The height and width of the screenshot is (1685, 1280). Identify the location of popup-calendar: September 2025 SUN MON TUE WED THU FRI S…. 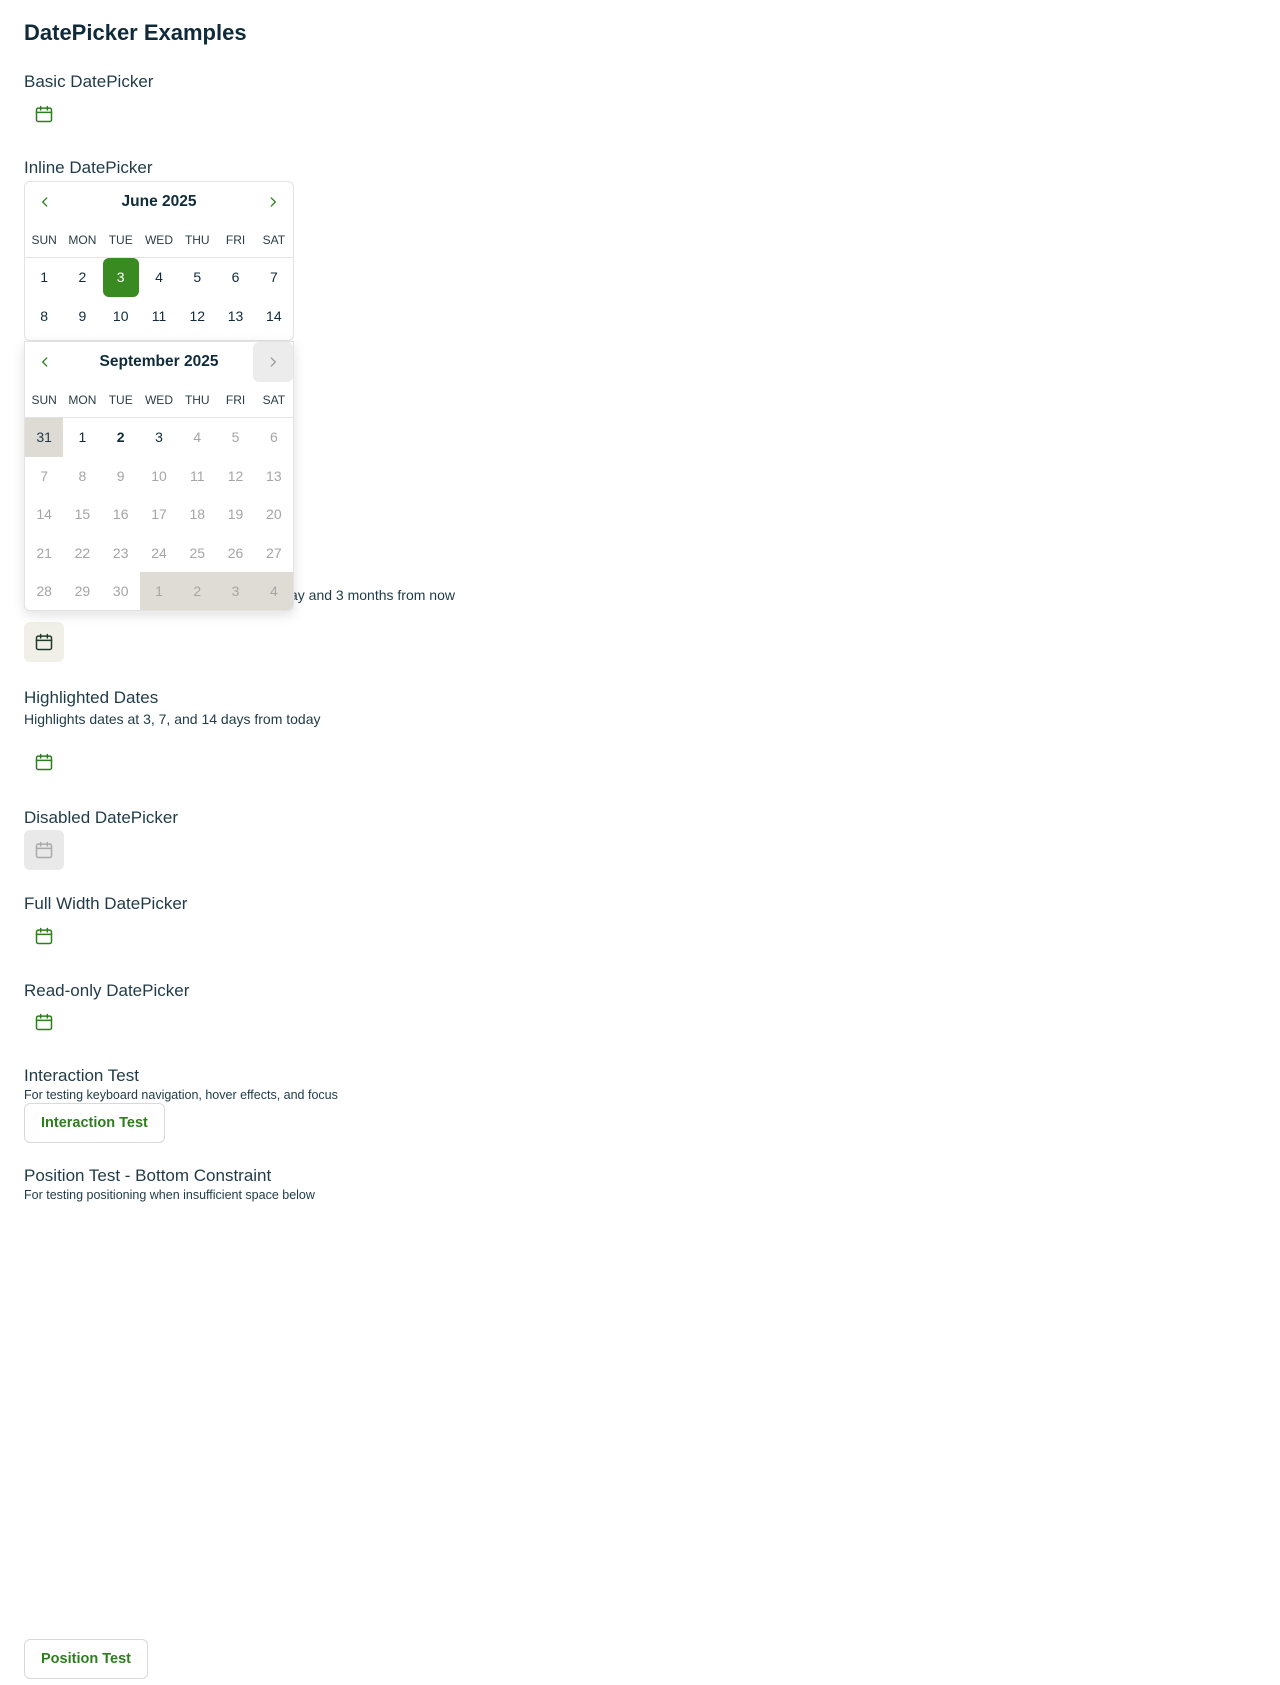
(159, 476).